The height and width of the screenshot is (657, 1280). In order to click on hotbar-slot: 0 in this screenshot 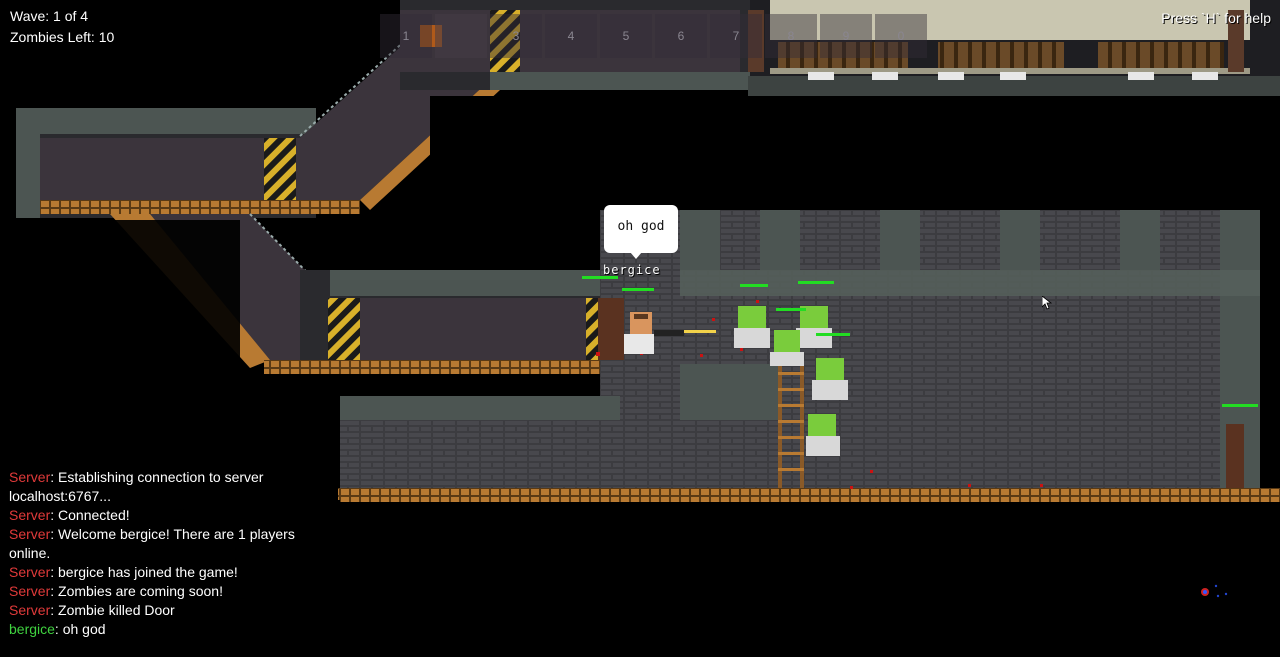, I will do `click(901, 36)`.